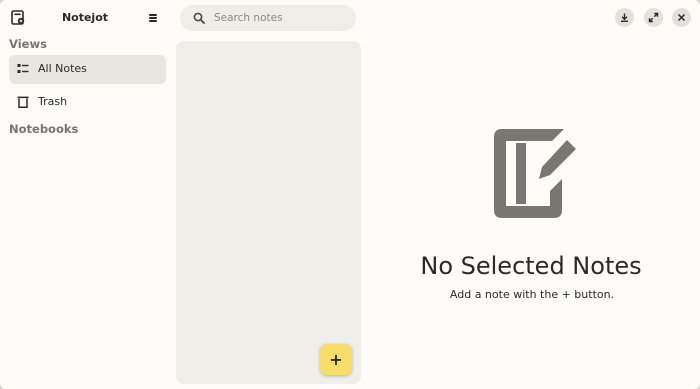 Image resolution: width=700 pixels, height=389 pixels. Describe the element at coordinates (44, 129) in the screenshot. I see `notebooks-section-title: Notebooks` at that location.